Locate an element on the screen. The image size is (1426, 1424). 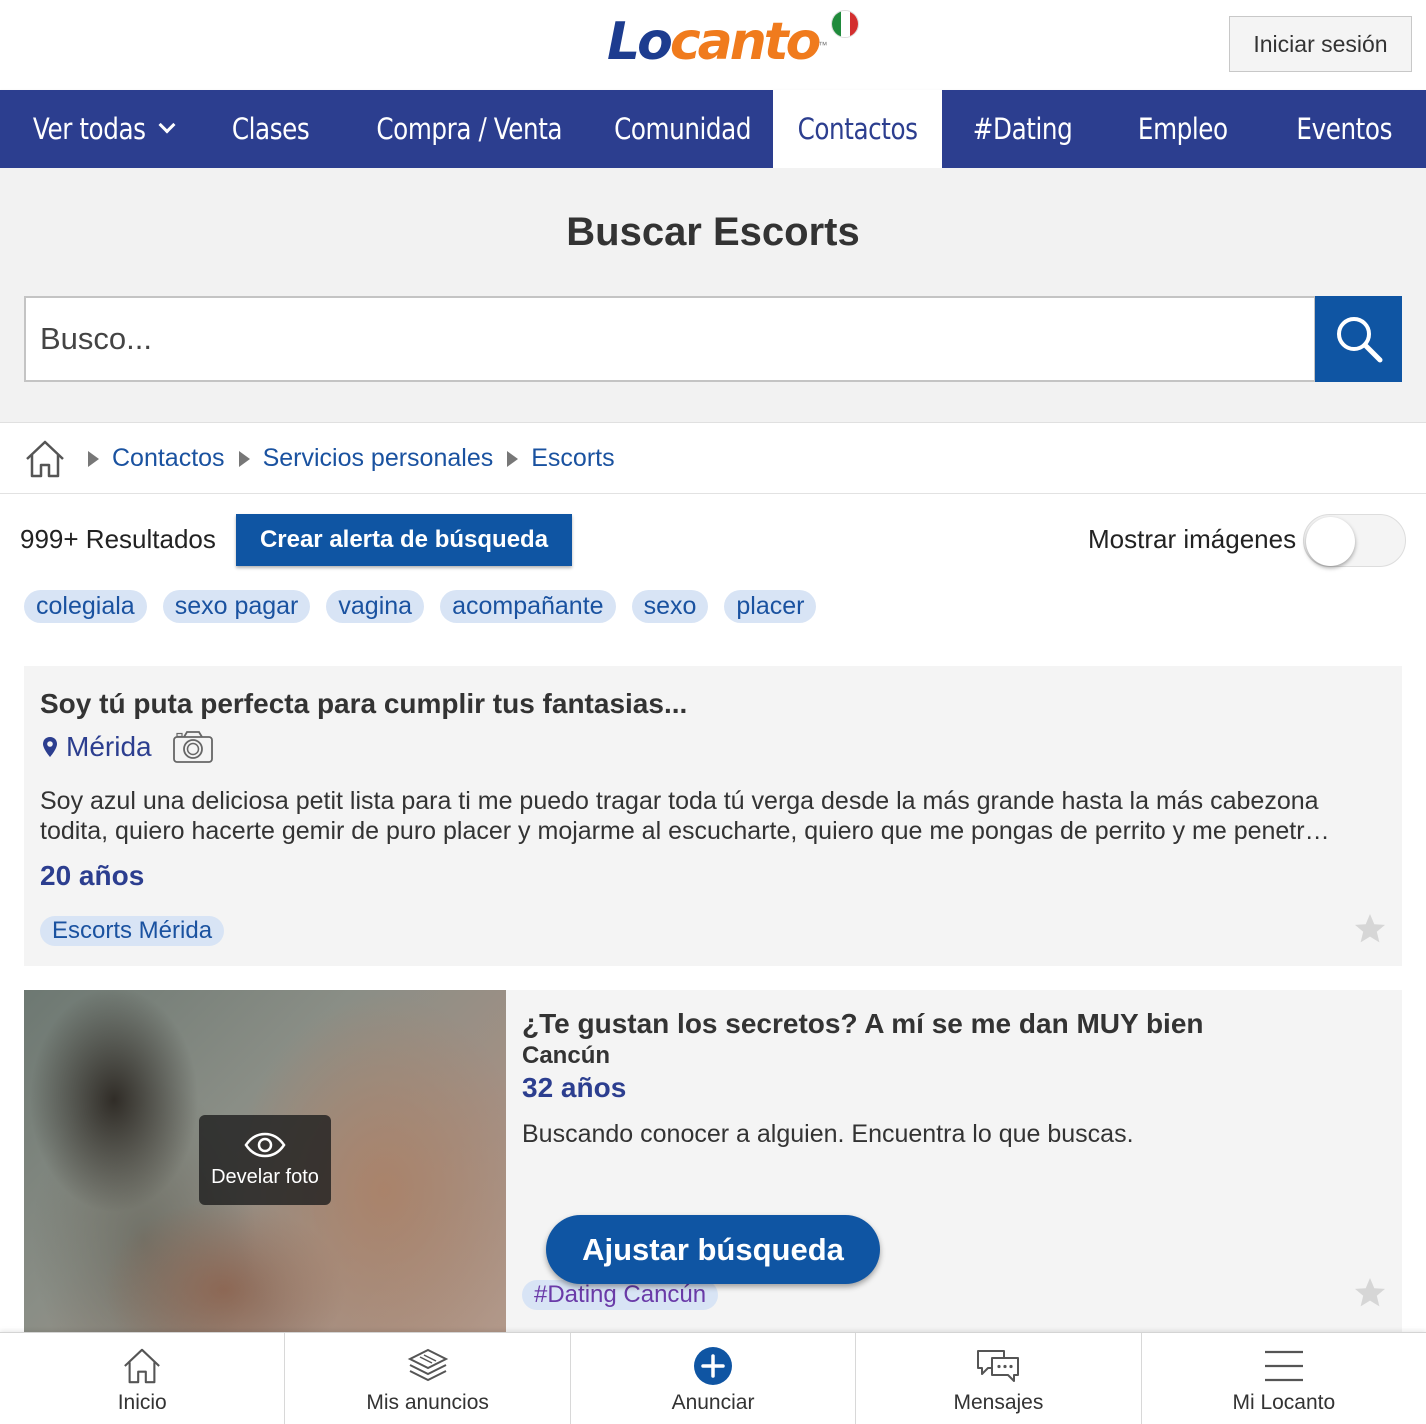
tab-mensajes: Mensajes is located at coordinates (999, 1378).